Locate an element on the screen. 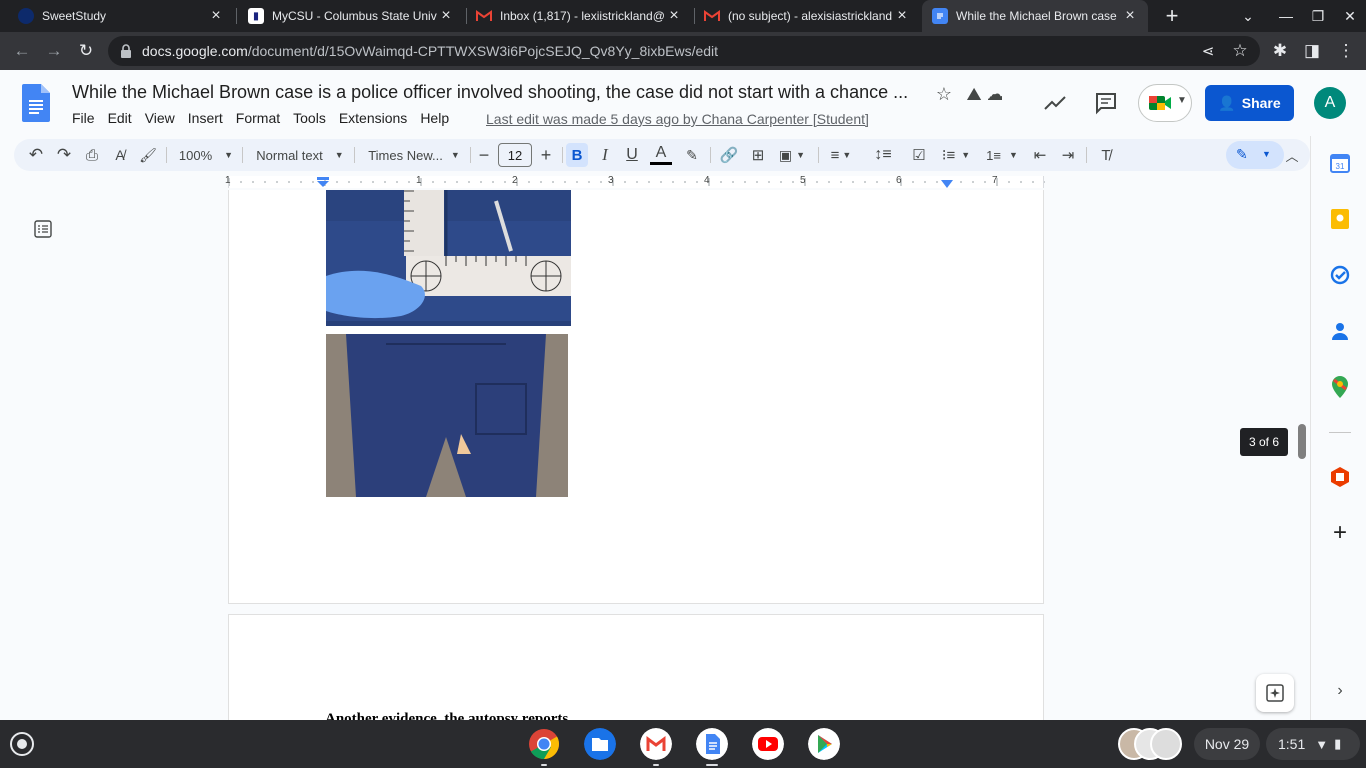  reload-icon: ↻ is located at coordinates (86, 51).